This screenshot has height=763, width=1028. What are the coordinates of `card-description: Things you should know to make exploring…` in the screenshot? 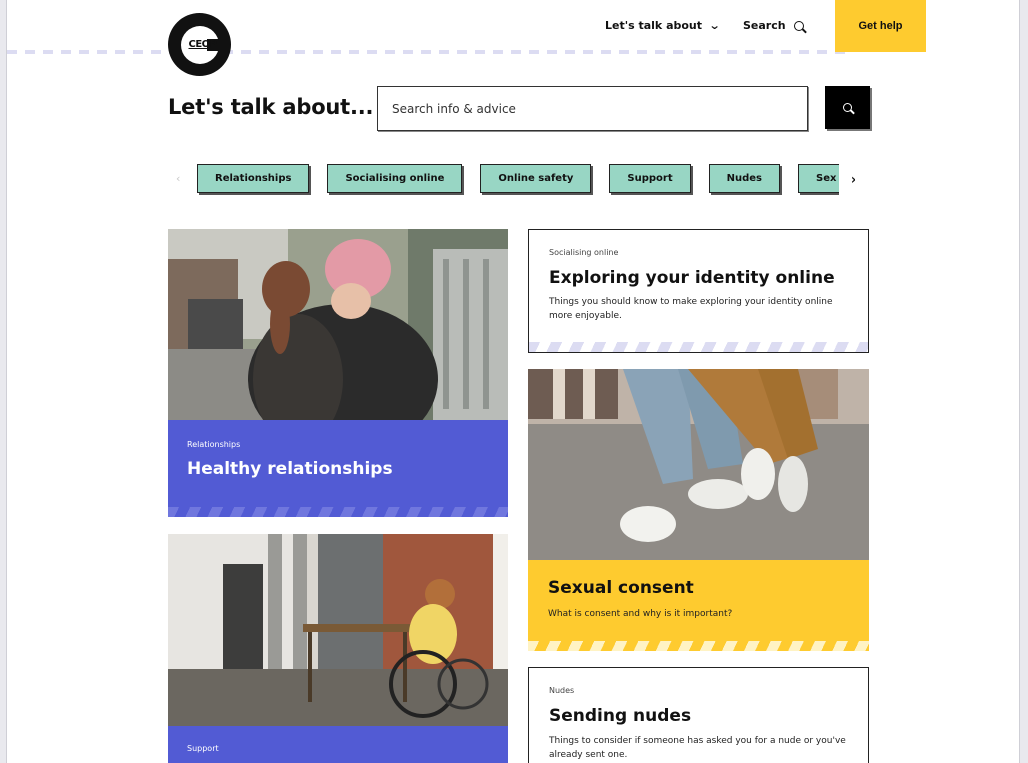 It's located at (691, 309).